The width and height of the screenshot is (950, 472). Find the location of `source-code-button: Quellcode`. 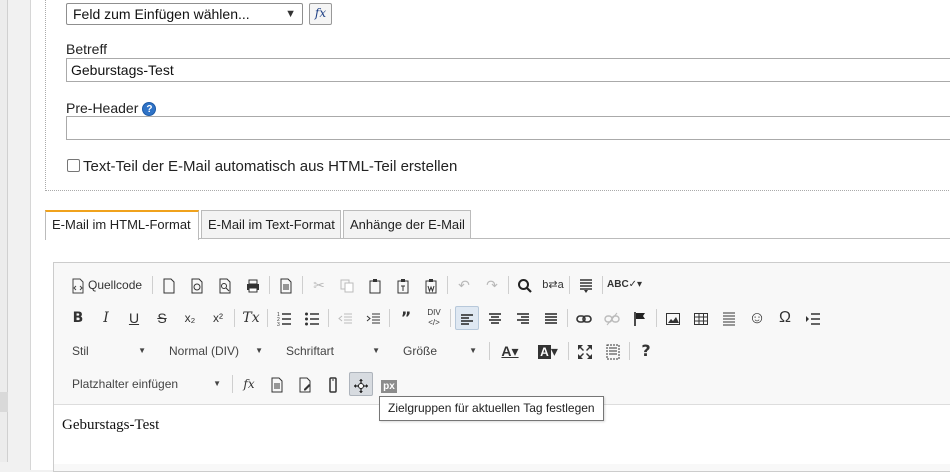

source-code-button: Quellcode is located at coordinates (115, 285).